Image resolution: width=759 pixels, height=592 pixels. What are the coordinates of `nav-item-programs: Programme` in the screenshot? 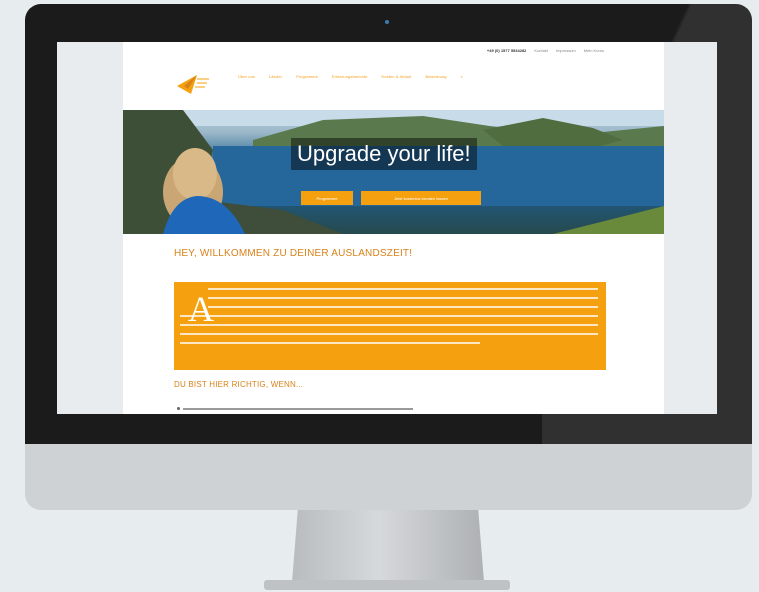 It's located at (307, 76).